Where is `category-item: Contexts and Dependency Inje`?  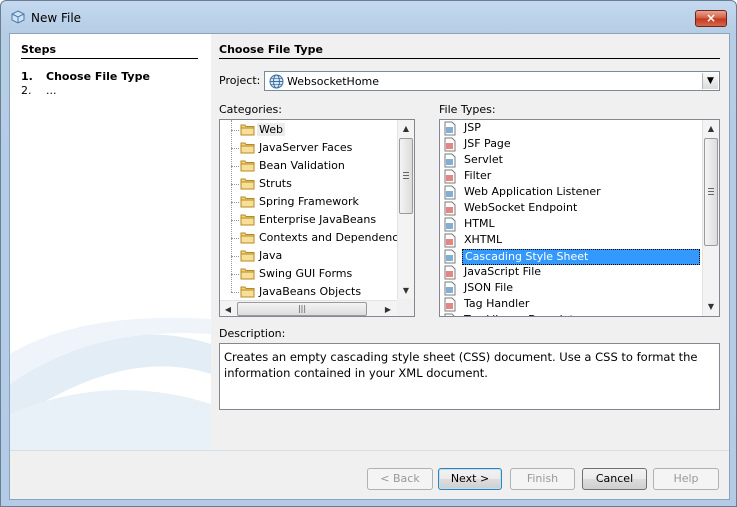 category-item: Contexts and Dependency Inje is located at coordinates (317, 238).